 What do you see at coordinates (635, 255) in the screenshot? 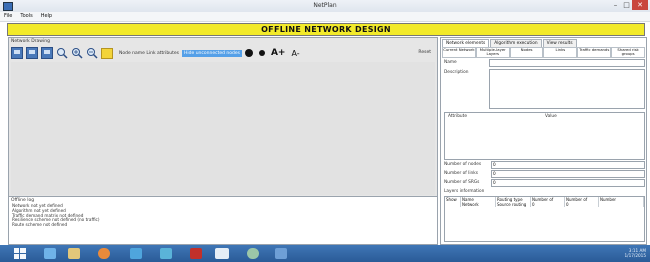
I see `tray-date: 1/17/2015` at bounding box center [635, 255].